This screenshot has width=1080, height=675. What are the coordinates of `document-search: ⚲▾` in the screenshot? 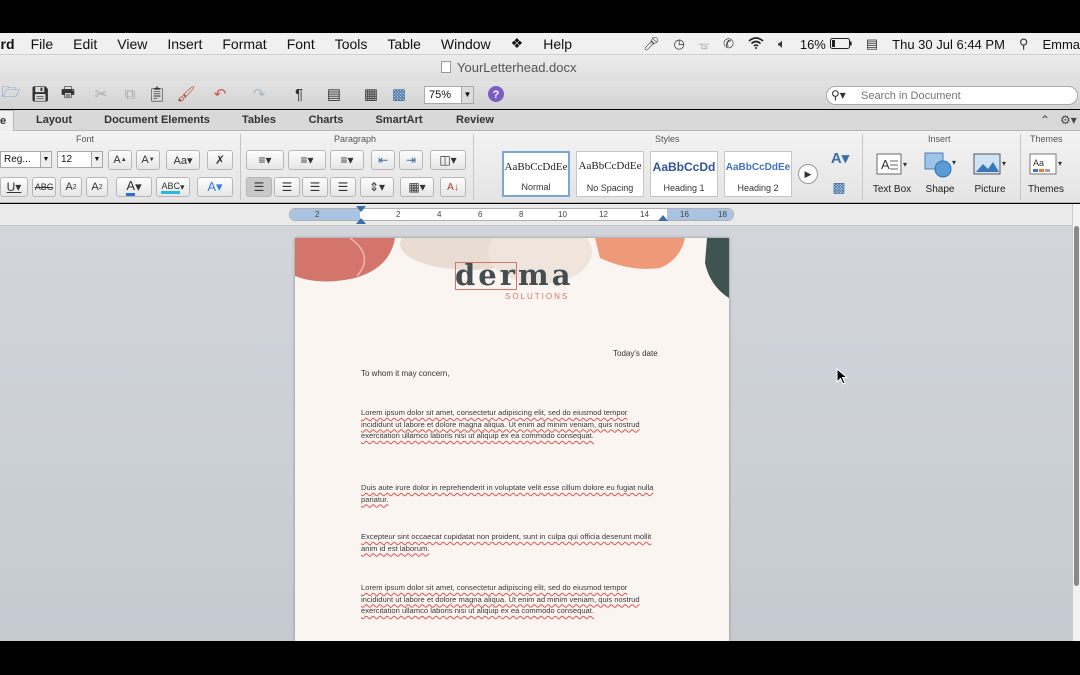 It's located at (952, 95).